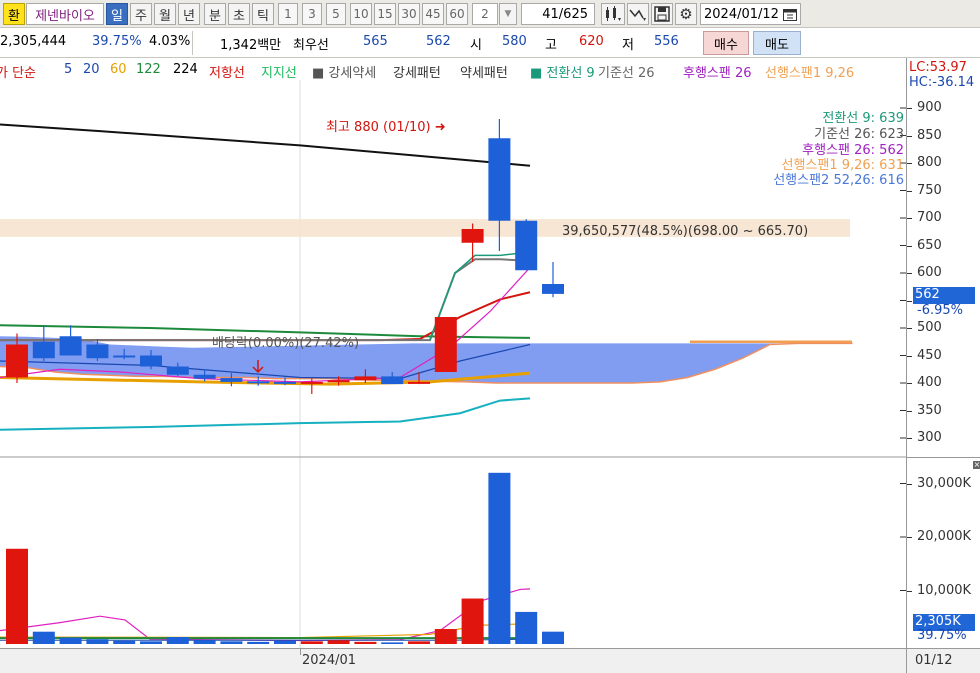 The image size is (980, 673). I want to click on change-pct: 4.03%, so click(170, 41).